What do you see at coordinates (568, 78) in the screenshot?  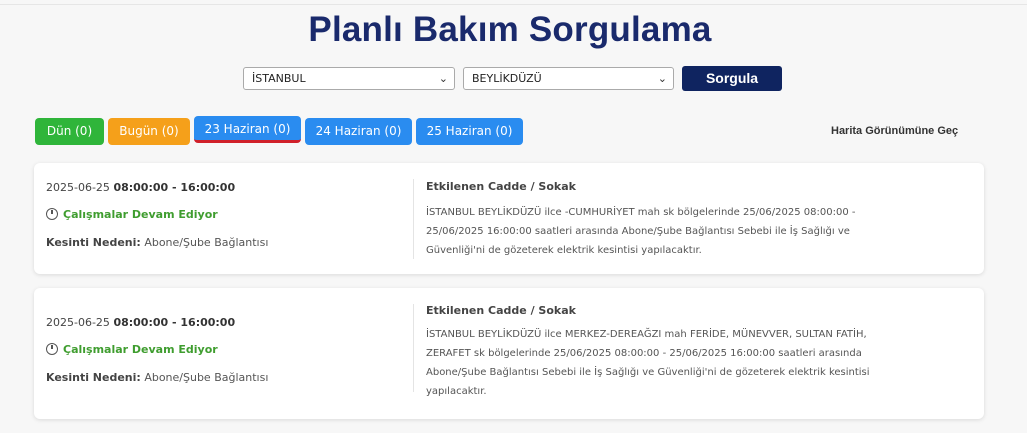 I see `district-select: BEYLİKDÜZÜ ⌄` at bounding box center [568, 78].